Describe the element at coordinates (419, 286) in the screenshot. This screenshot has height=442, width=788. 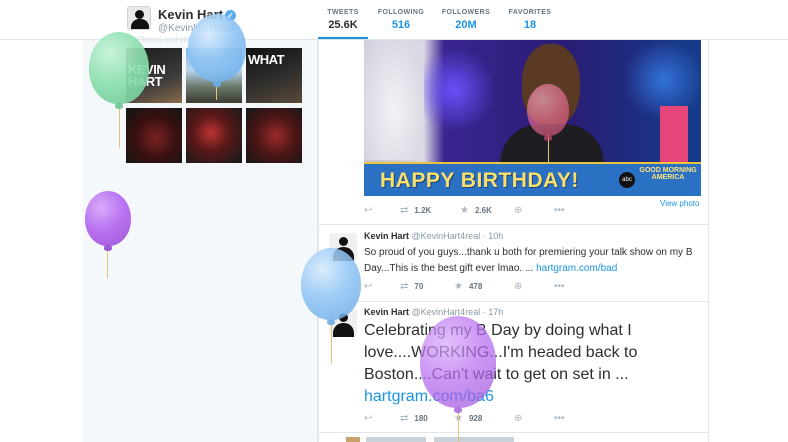
I see `retweet-count: 70` at that location.